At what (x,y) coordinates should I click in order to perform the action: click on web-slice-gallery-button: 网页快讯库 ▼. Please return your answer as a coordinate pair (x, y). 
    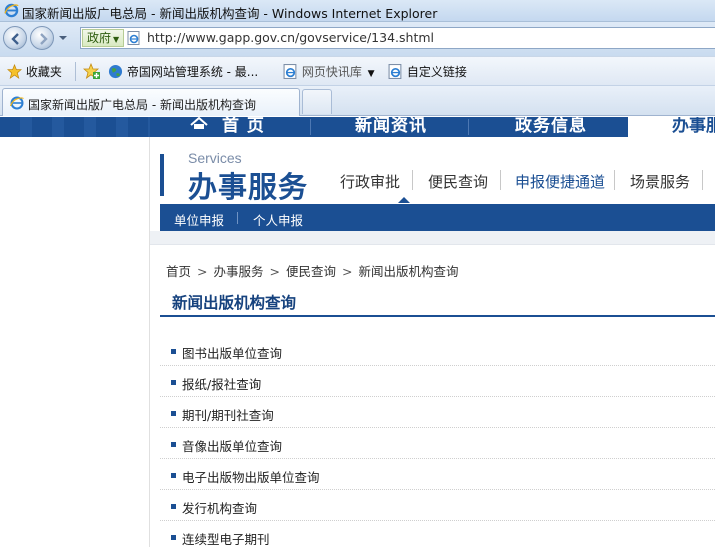
    Looking at the image, I should click on (329, 71).